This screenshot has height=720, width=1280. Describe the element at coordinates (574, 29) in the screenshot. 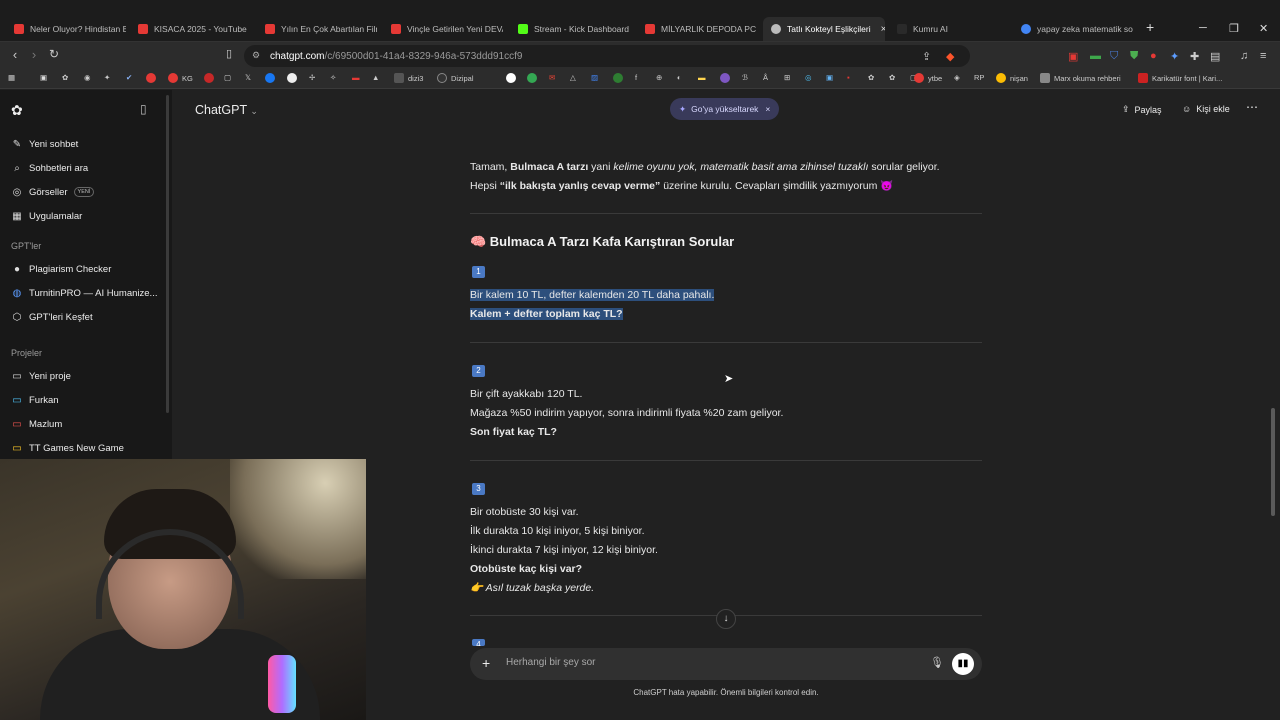

I see `browser-tab: Stream - Kick Dashboard` at that location.